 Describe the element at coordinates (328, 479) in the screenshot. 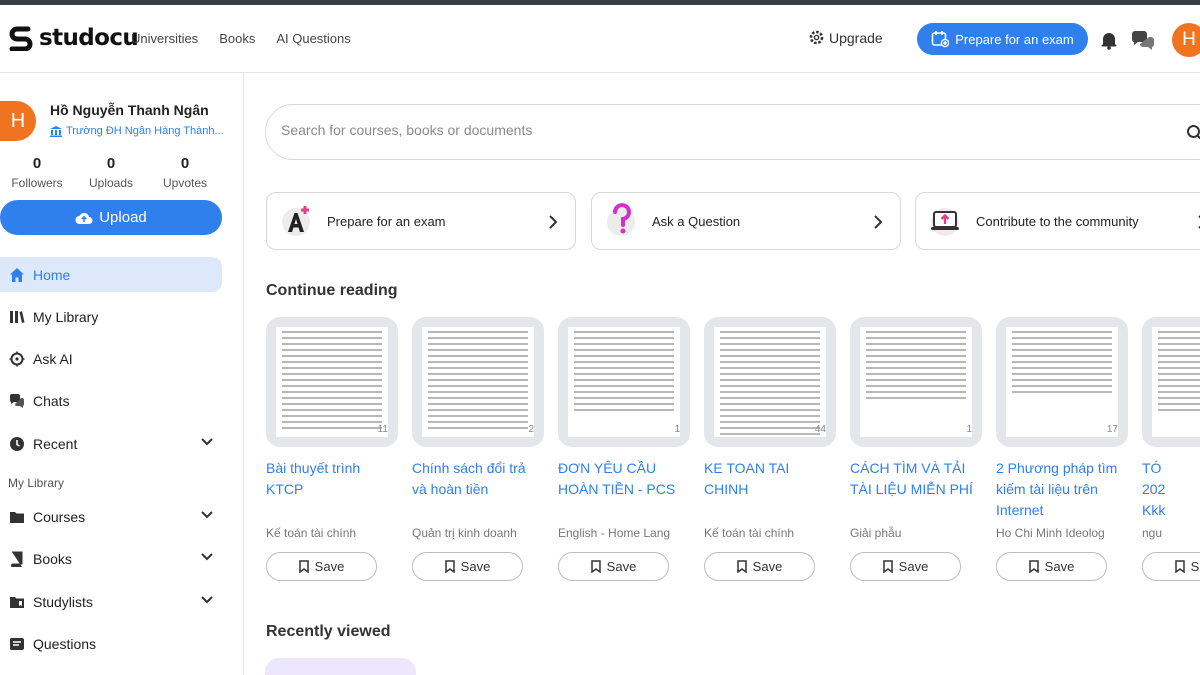

I see `document-title: Bài thuyết trình KTCP` at that location.